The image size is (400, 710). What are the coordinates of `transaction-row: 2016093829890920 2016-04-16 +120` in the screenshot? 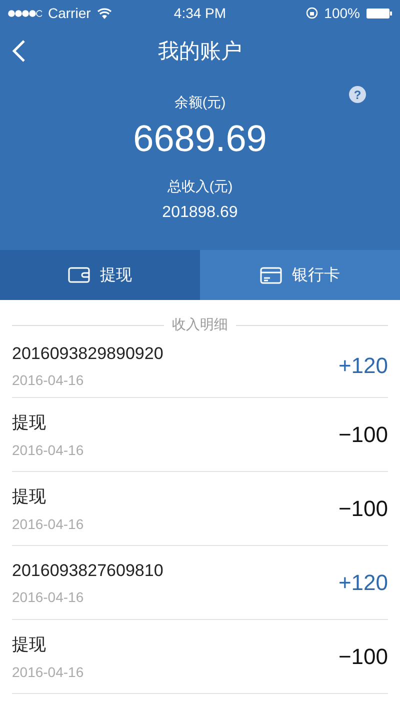 It's located at (200, 366).